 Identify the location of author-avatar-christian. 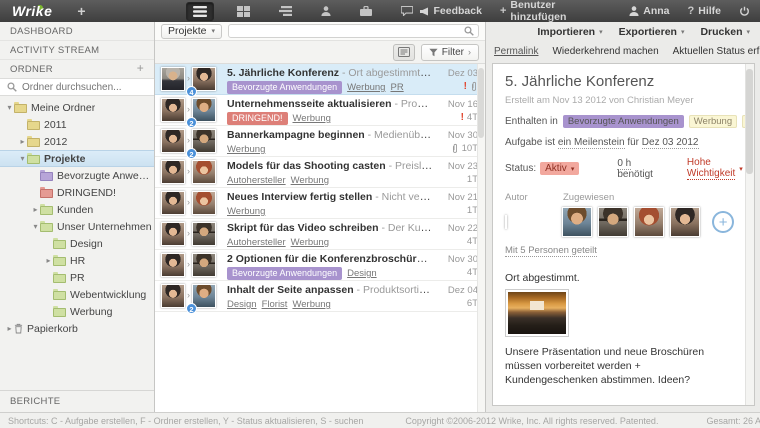
(506, 222).